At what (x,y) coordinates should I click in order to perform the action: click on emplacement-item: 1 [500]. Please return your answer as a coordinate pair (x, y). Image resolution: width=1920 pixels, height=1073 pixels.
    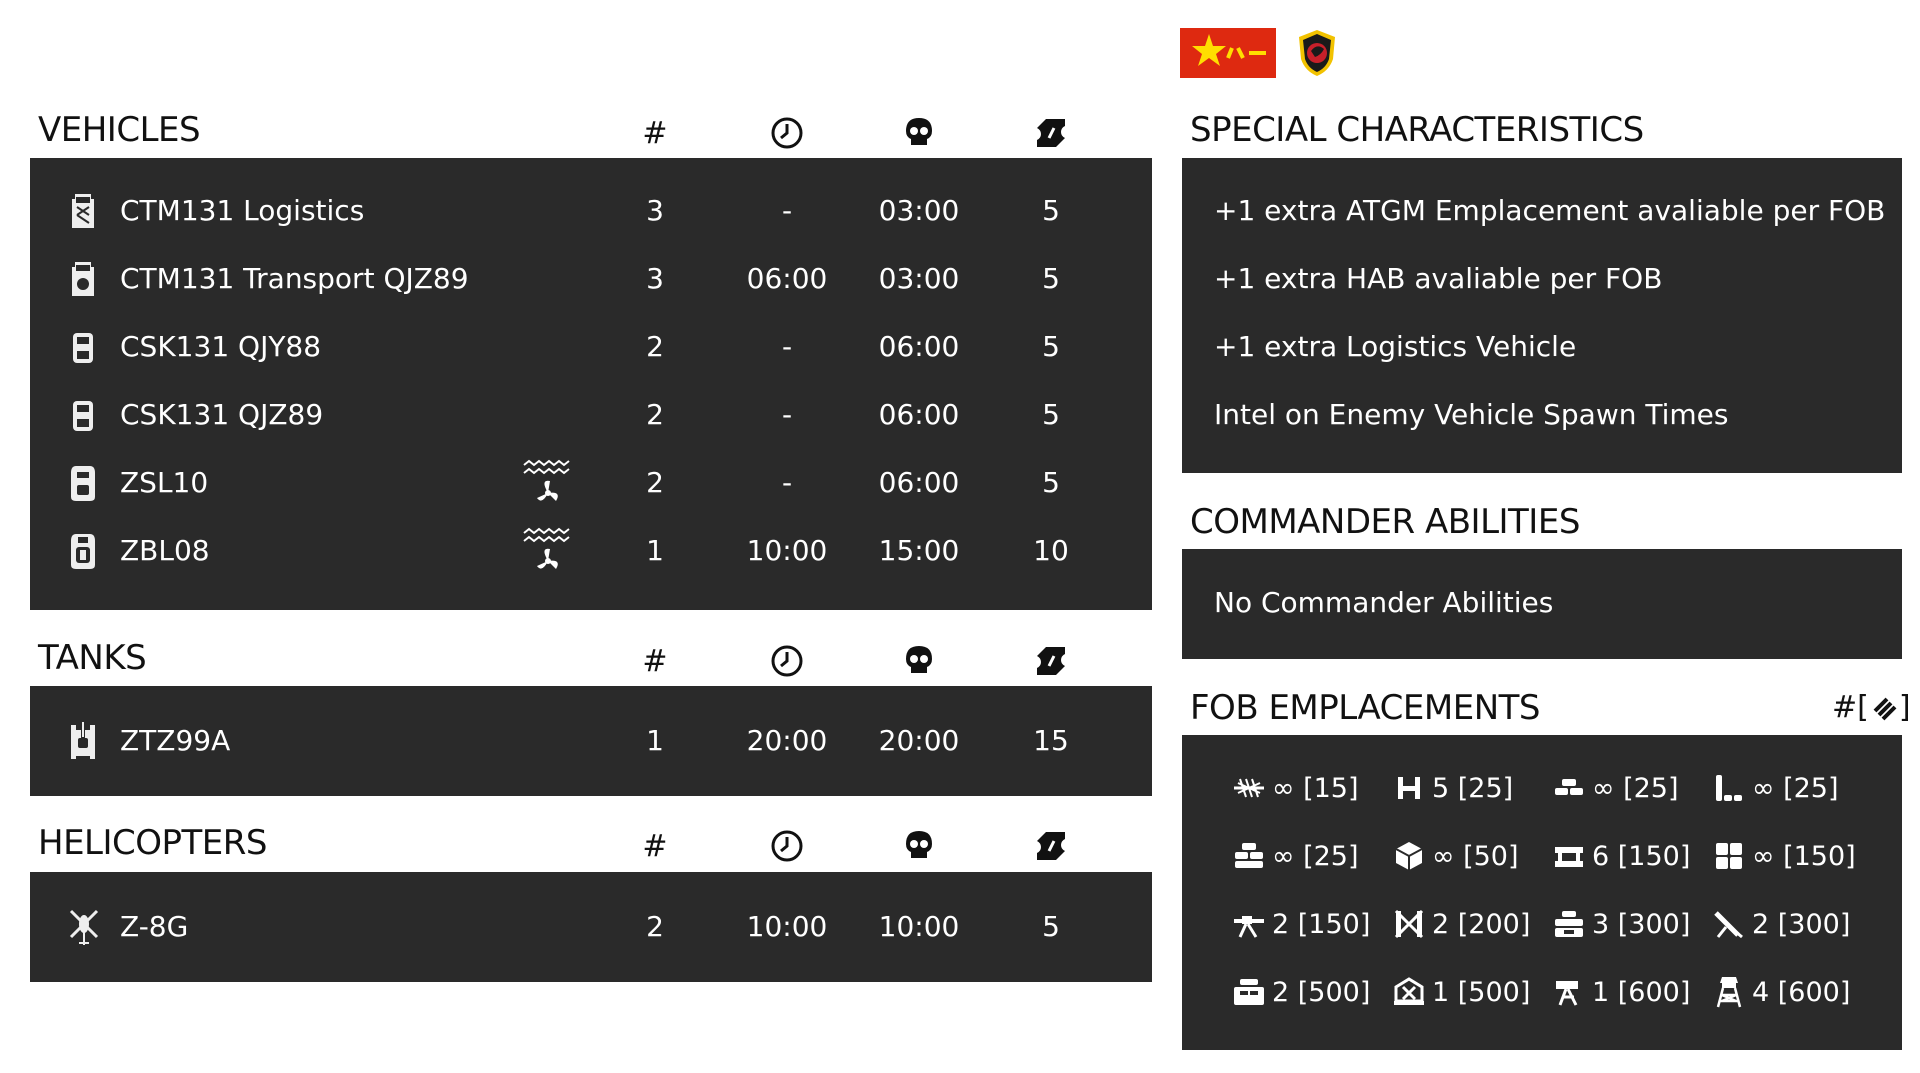
    Looking at the image, I should click on (1461, 992).